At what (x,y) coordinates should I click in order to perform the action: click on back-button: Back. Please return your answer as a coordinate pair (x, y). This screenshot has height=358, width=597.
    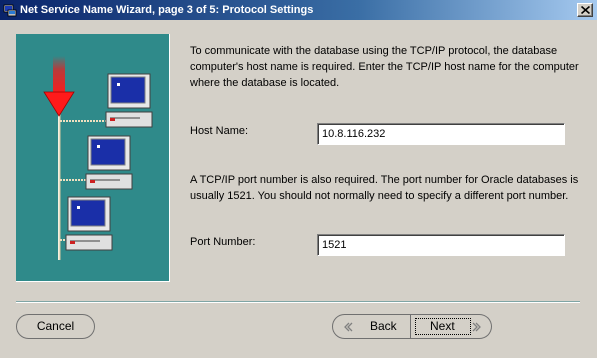
    Looking at the image, I should click on (371, 326).